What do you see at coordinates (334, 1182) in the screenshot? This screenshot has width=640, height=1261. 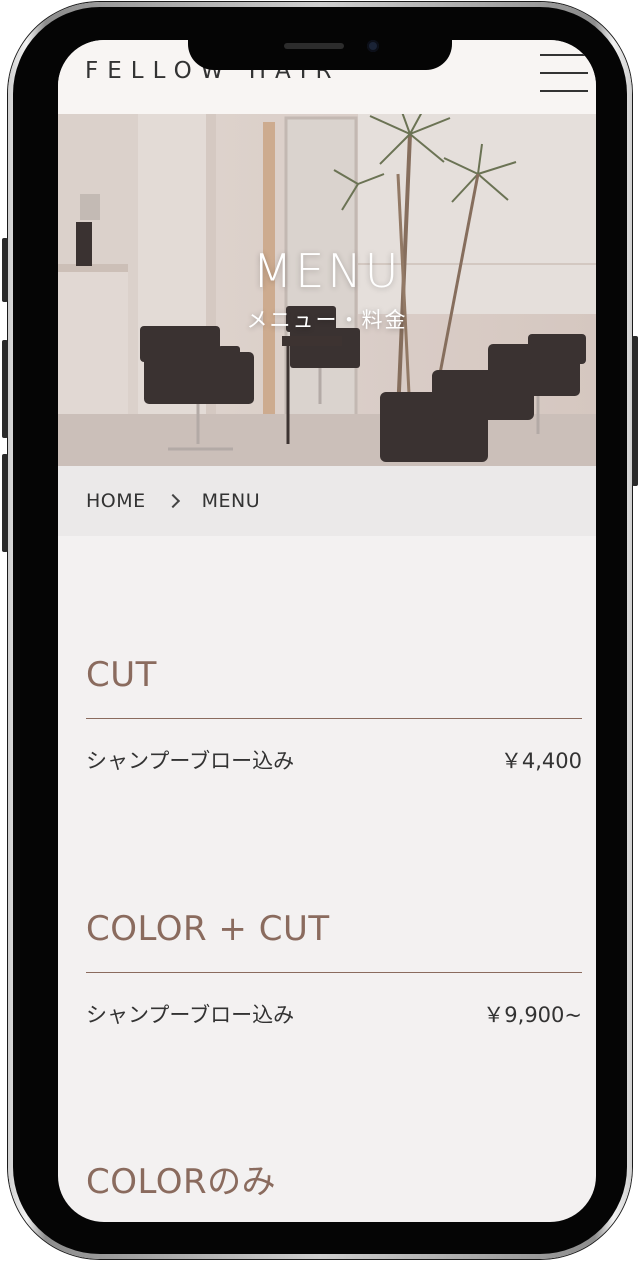 I see `menu-section-color-only: COLORのみ` at bounding box center [334, 1182].